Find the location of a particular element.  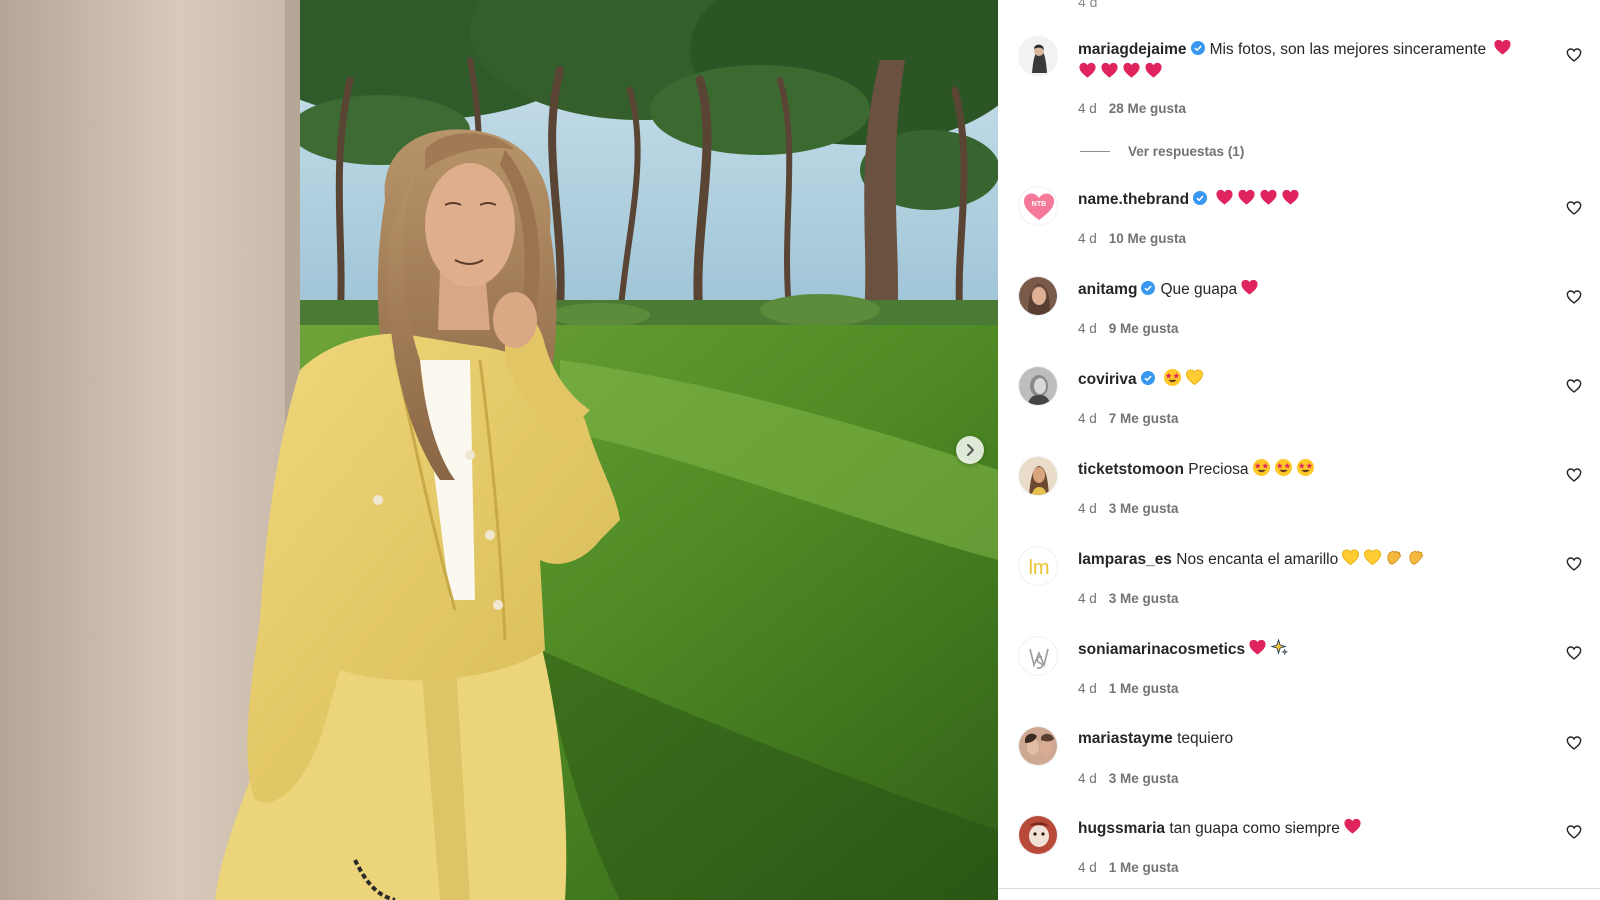

comment-content: coviriva is located at coordinates (1308, 379).